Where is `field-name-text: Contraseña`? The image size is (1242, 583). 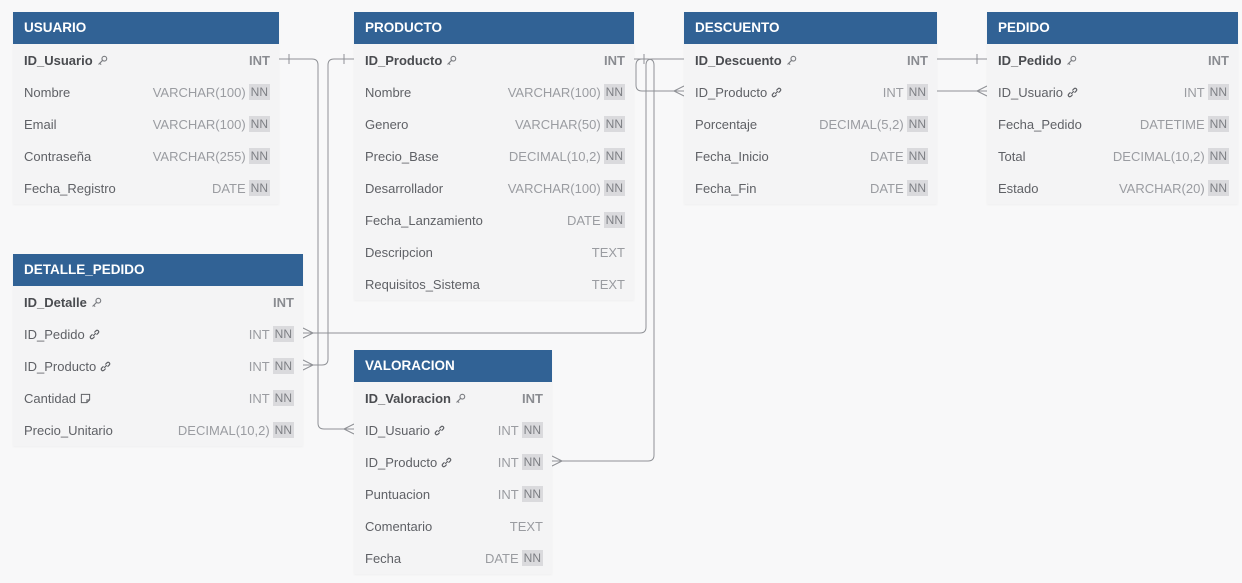 field-name-text: Contraseña is located at coordinates (58, 156).